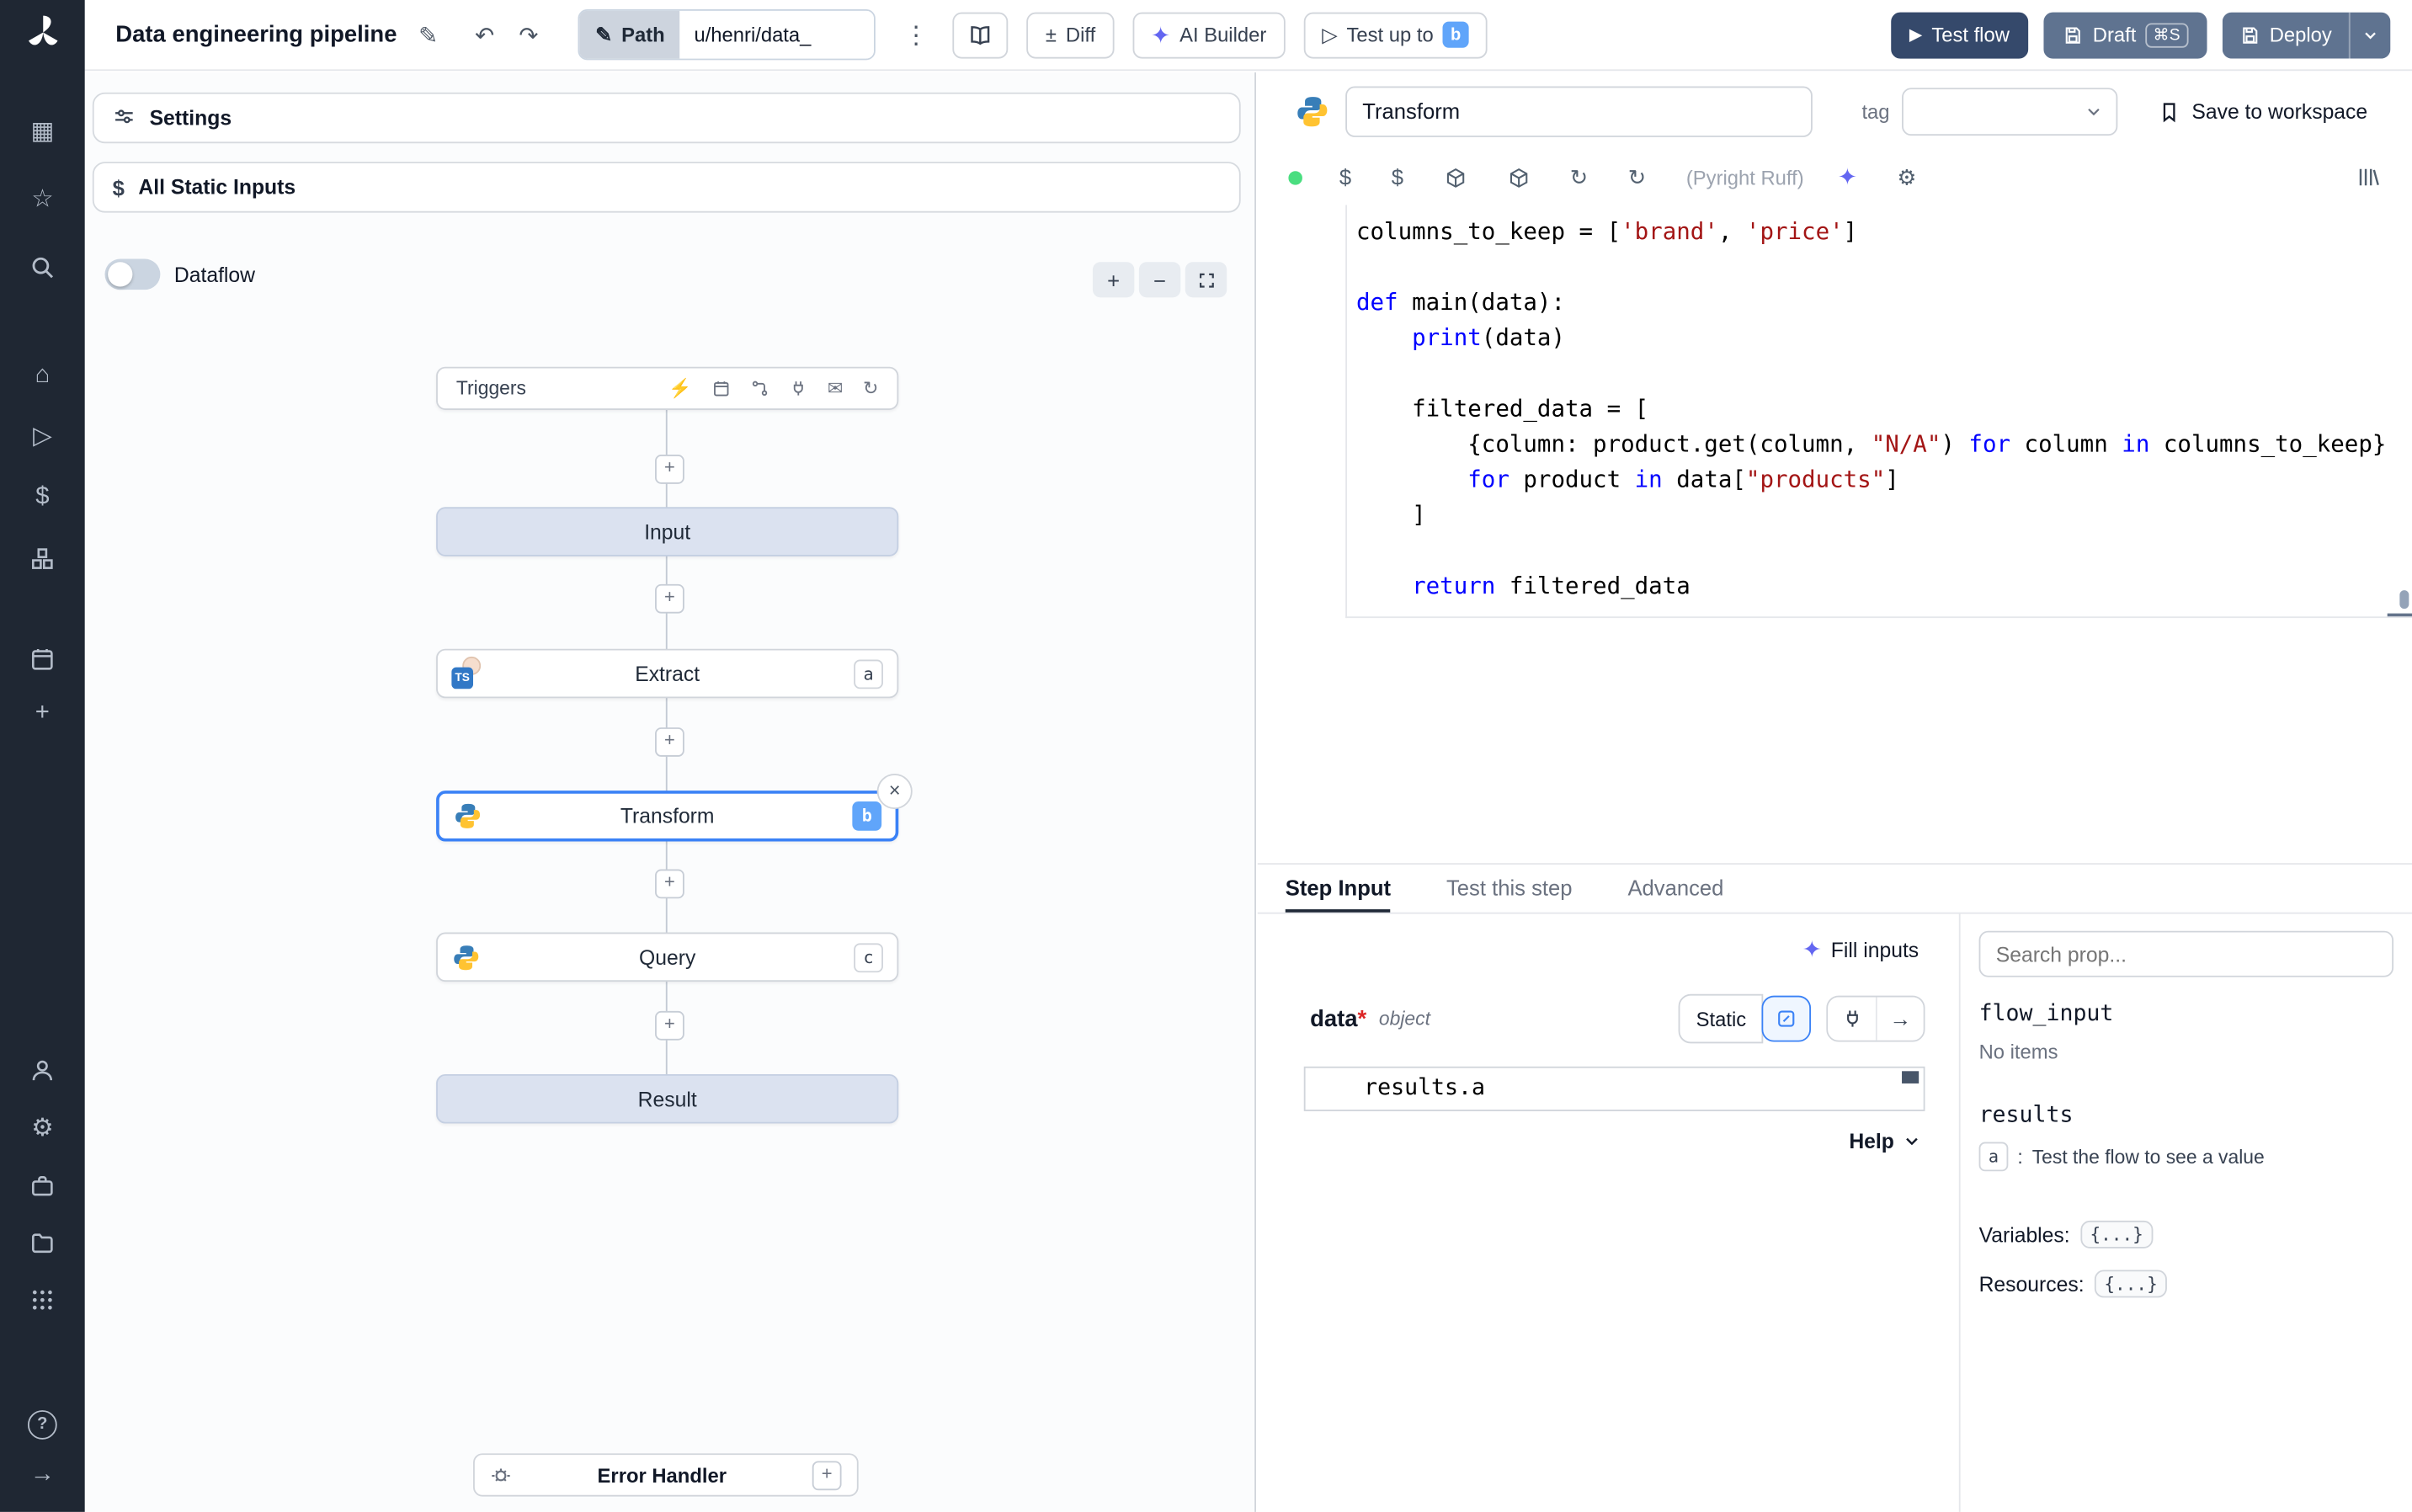 The width and height of the screenshot is (2412, 1512). I want to click on lint-assistants-label: (Pyright Ruff), so click(1744, 177).